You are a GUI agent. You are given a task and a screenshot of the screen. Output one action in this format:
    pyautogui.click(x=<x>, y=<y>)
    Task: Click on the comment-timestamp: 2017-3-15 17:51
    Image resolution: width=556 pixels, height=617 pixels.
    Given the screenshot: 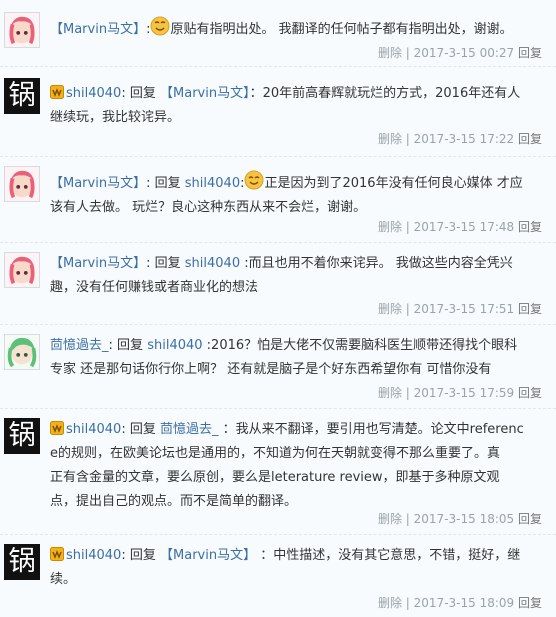 What is the action you would take?
    pyautogui.click(x=464, y=309)
    